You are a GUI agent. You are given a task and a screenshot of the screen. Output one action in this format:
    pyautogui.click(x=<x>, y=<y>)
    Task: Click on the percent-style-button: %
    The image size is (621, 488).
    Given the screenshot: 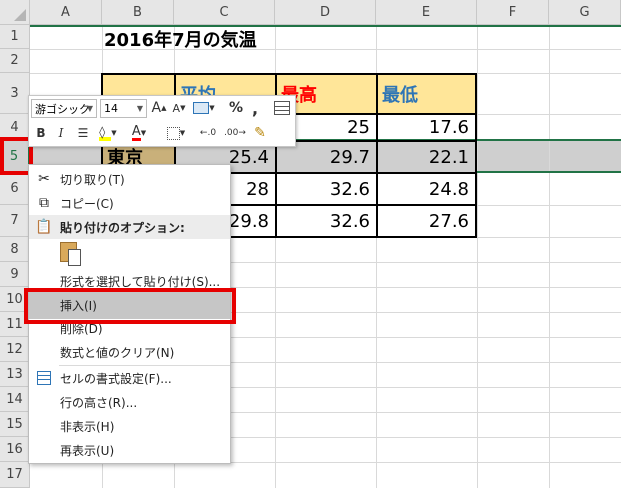 What is the action you would take?
    pyautogui.click(x=236, y=108)
    